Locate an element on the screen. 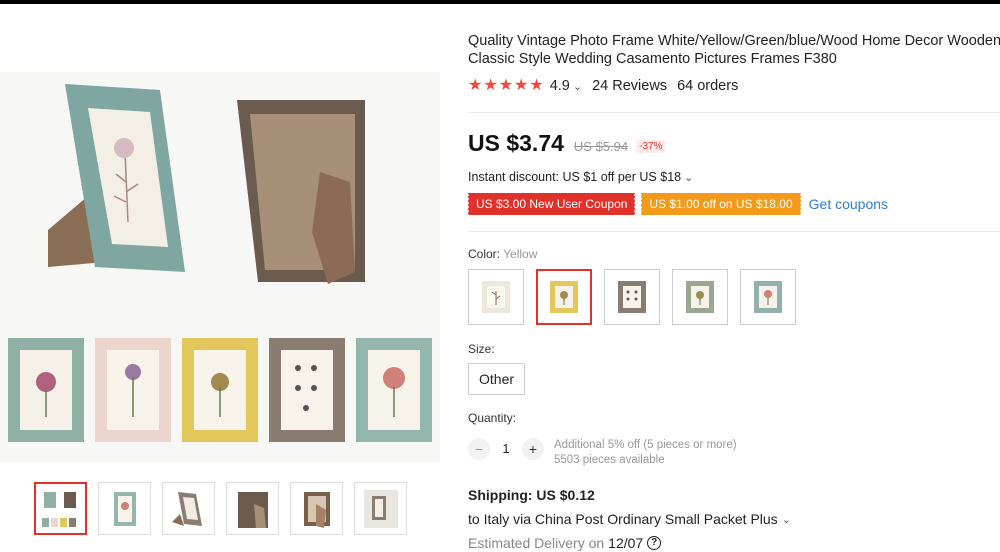 Image resolution: width=1000 pixels, height=552 pixels. delivery-prefix: Estimated Delivery on is located at coordinates (536, 543).